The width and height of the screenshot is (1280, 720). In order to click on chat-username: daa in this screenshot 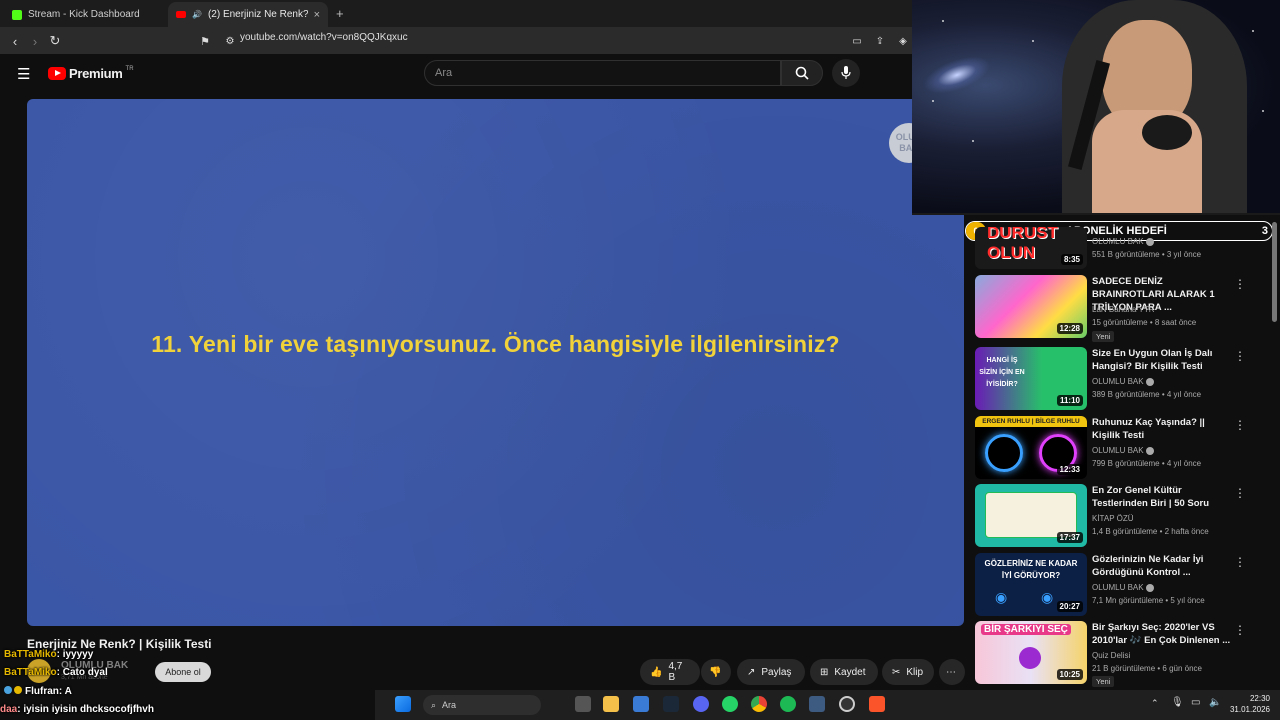, I will do `click(9, 709)`.